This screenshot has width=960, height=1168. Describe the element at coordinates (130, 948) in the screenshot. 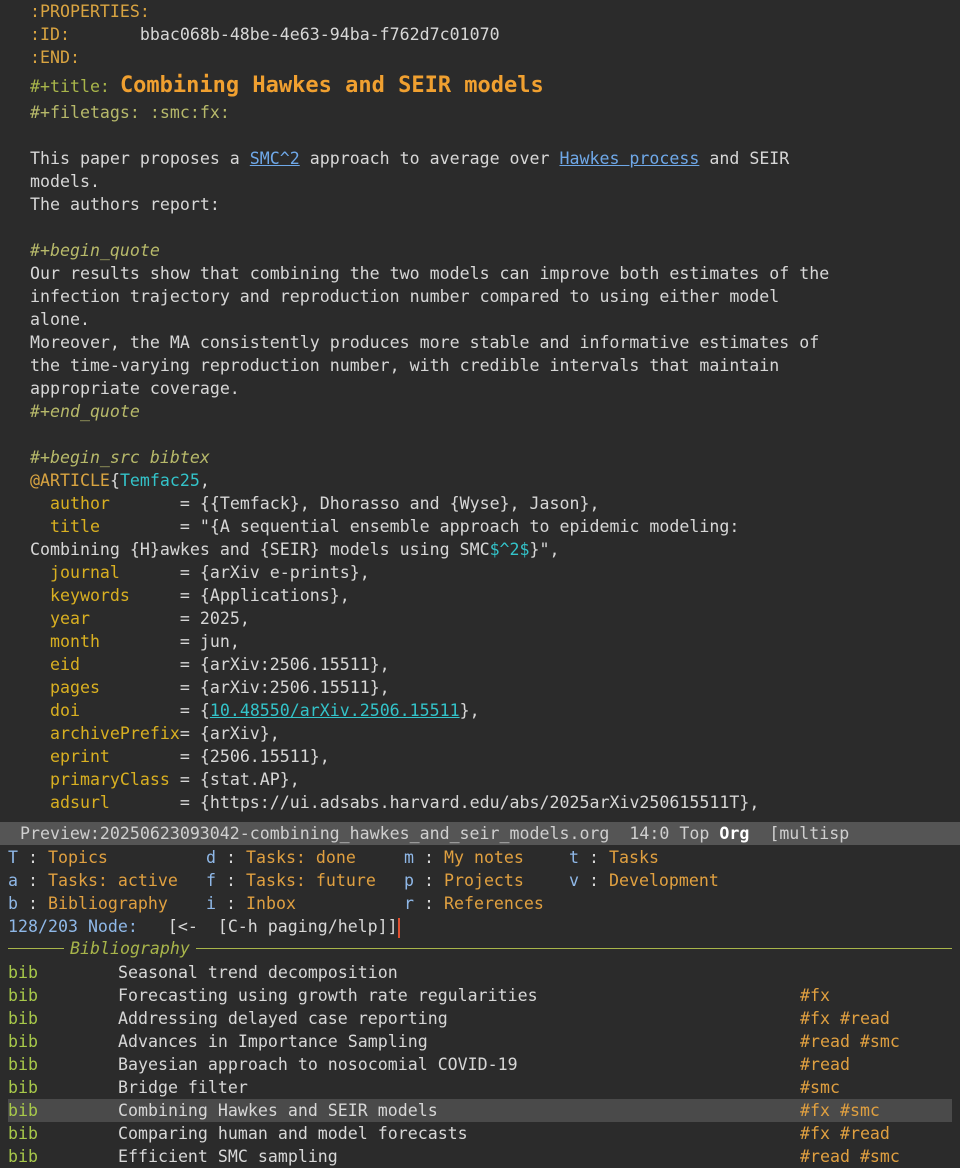

I see `group-label: Bibliography` at that location.